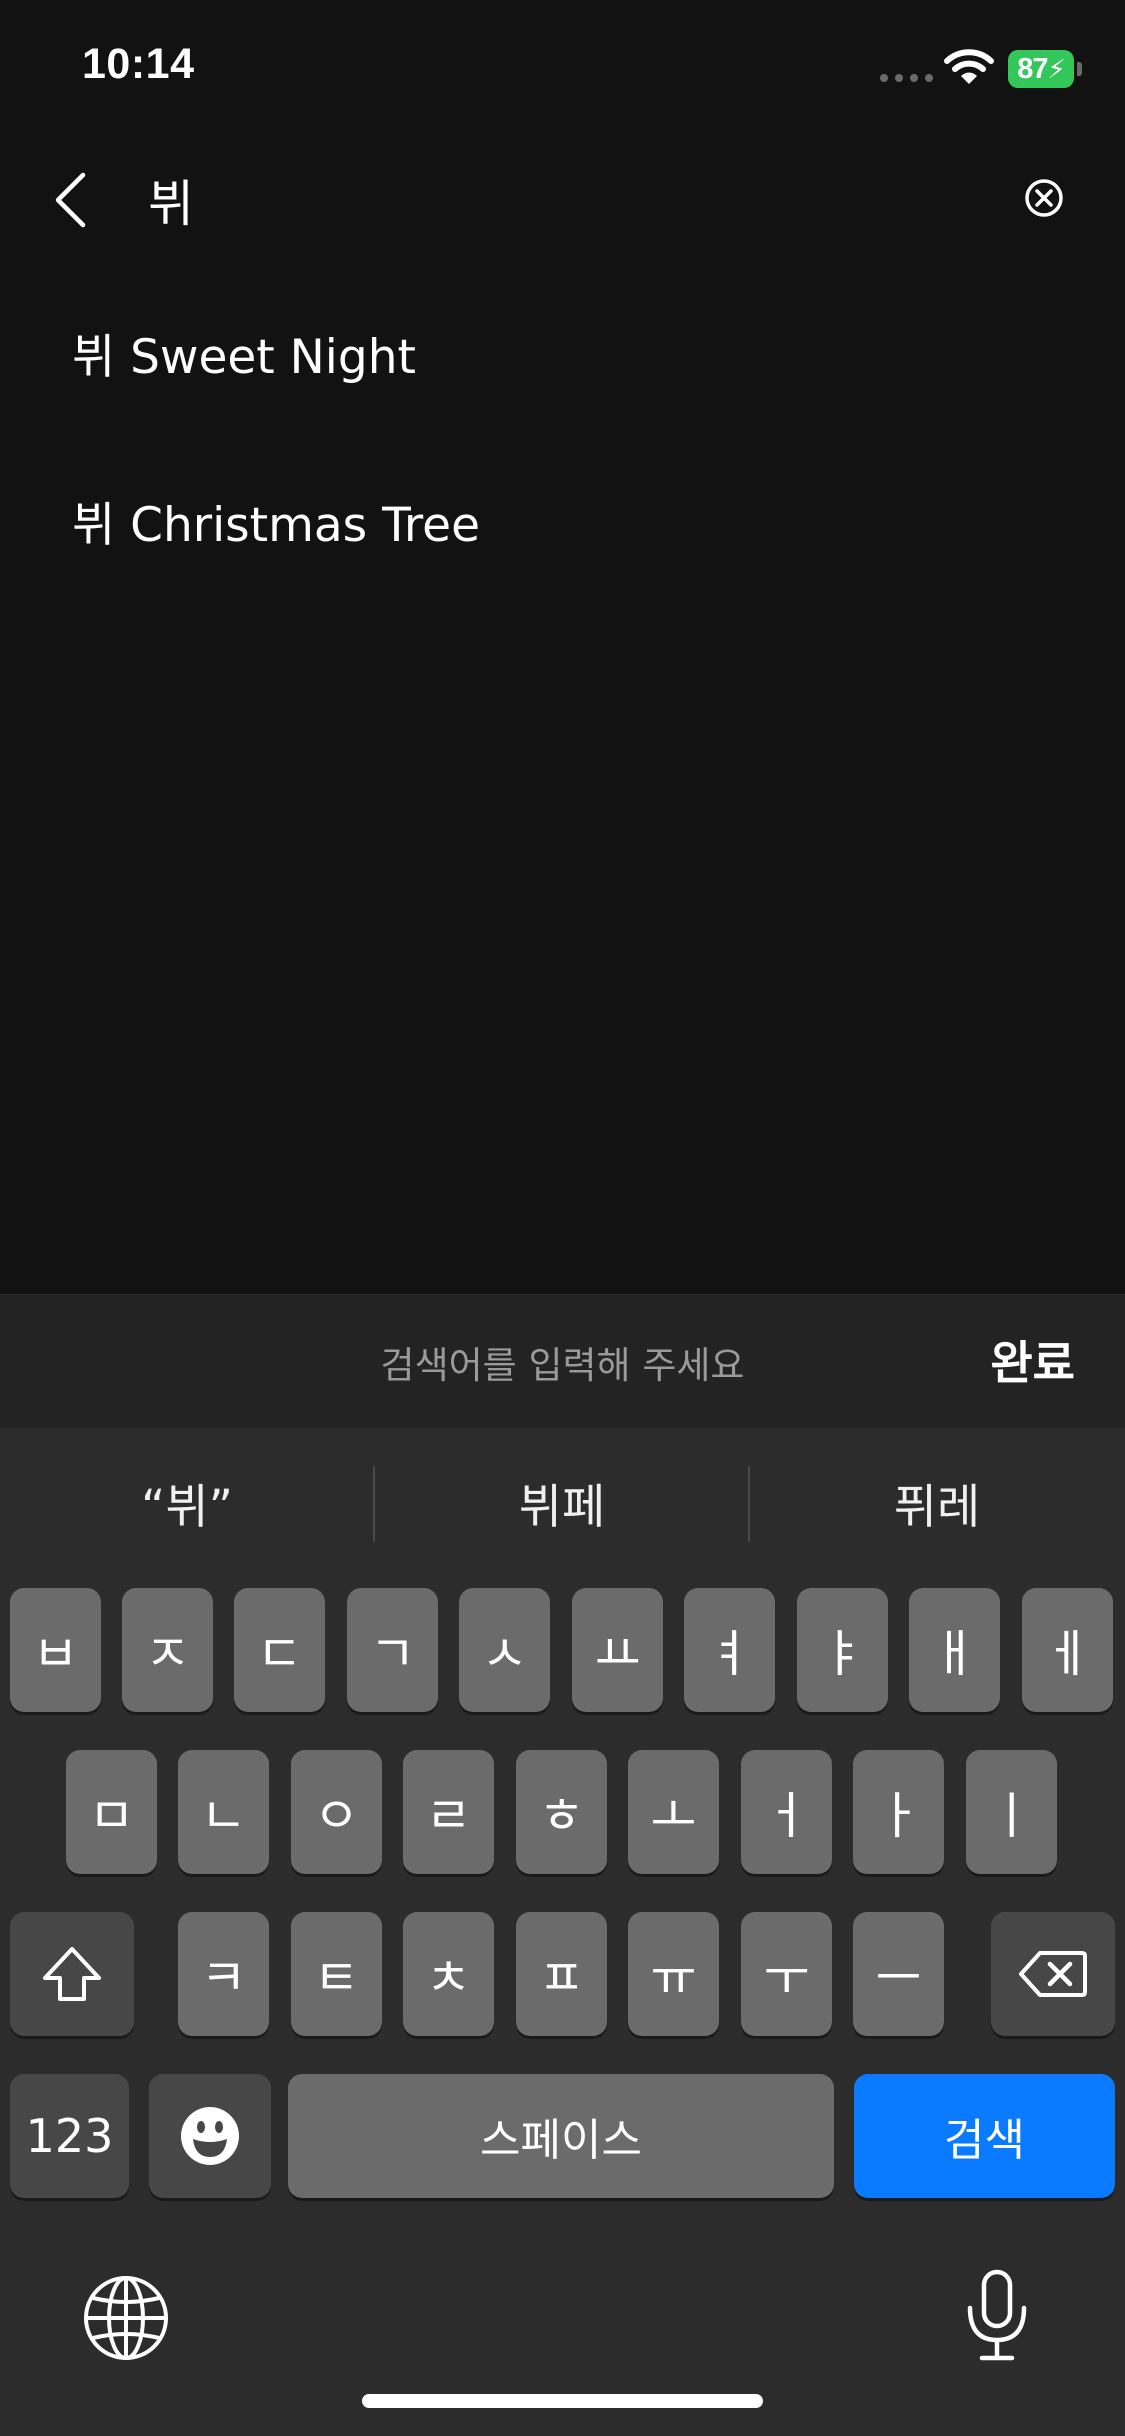  I want to click on key: ㅕ, so click(729, 1650).